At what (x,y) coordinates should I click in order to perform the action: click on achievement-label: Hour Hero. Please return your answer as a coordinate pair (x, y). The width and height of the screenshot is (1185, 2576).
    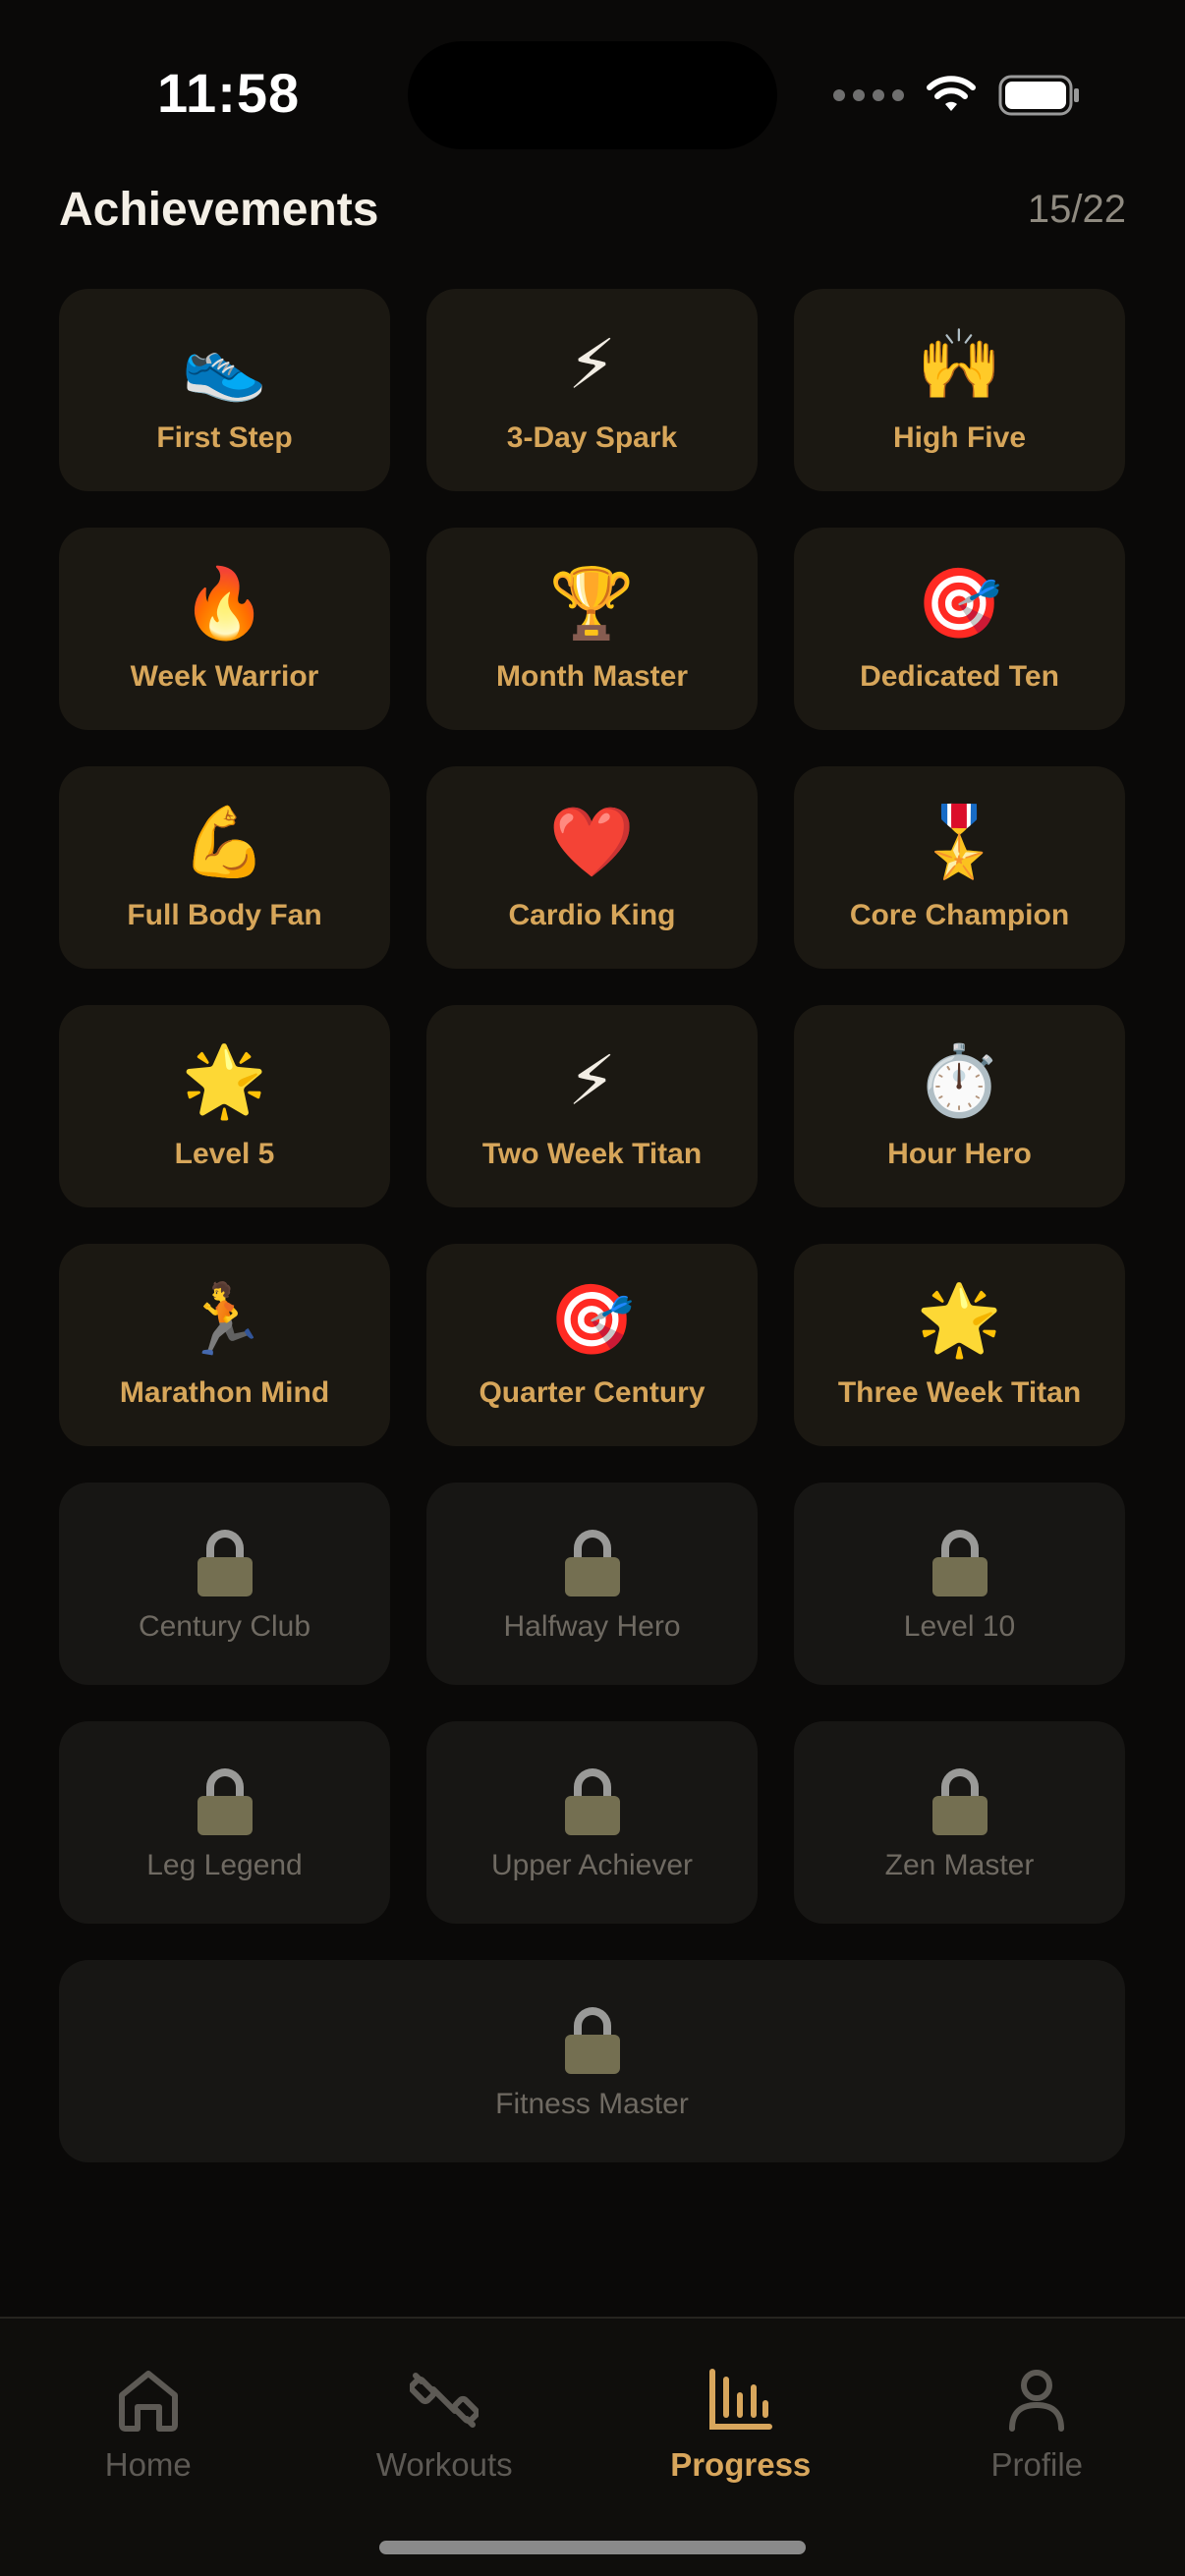
    Looking at the image, I should click on (960, 1154).